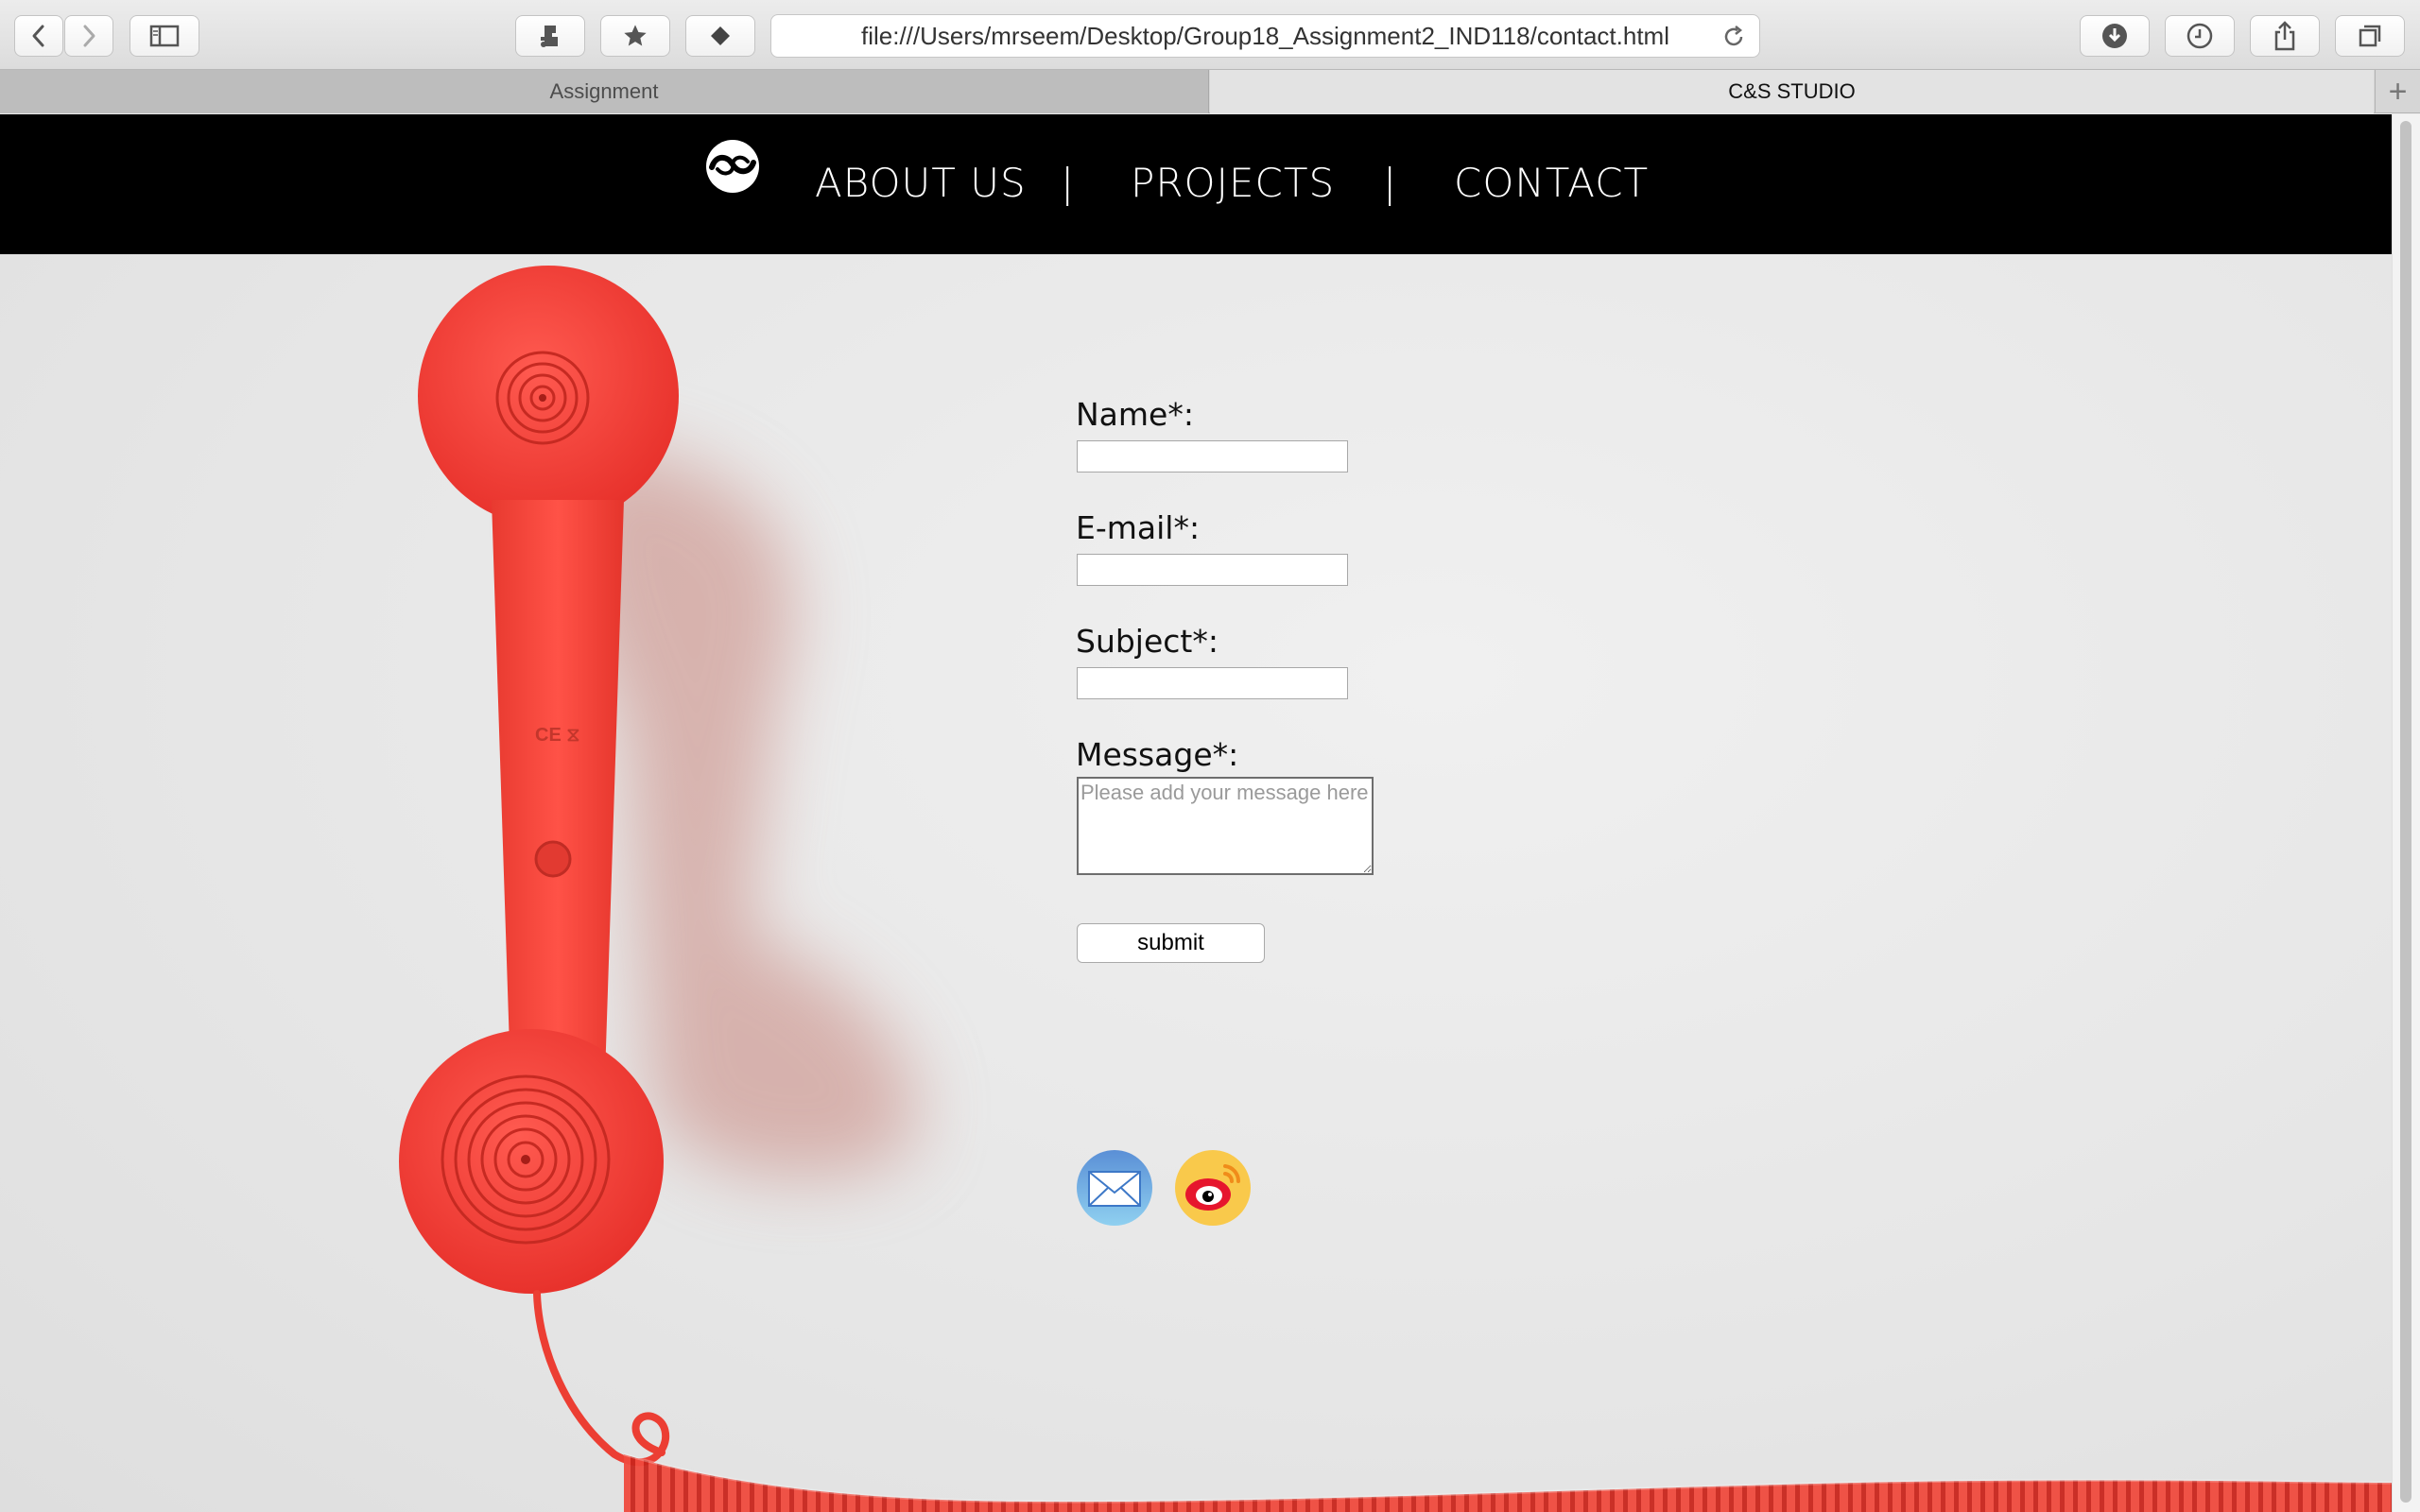 The width and height of the screenshot is (2420, 1512). What do you see at coordinates (1212, 456) in the screenshot?
I see `name-field` at bounding box center [1212, 456].